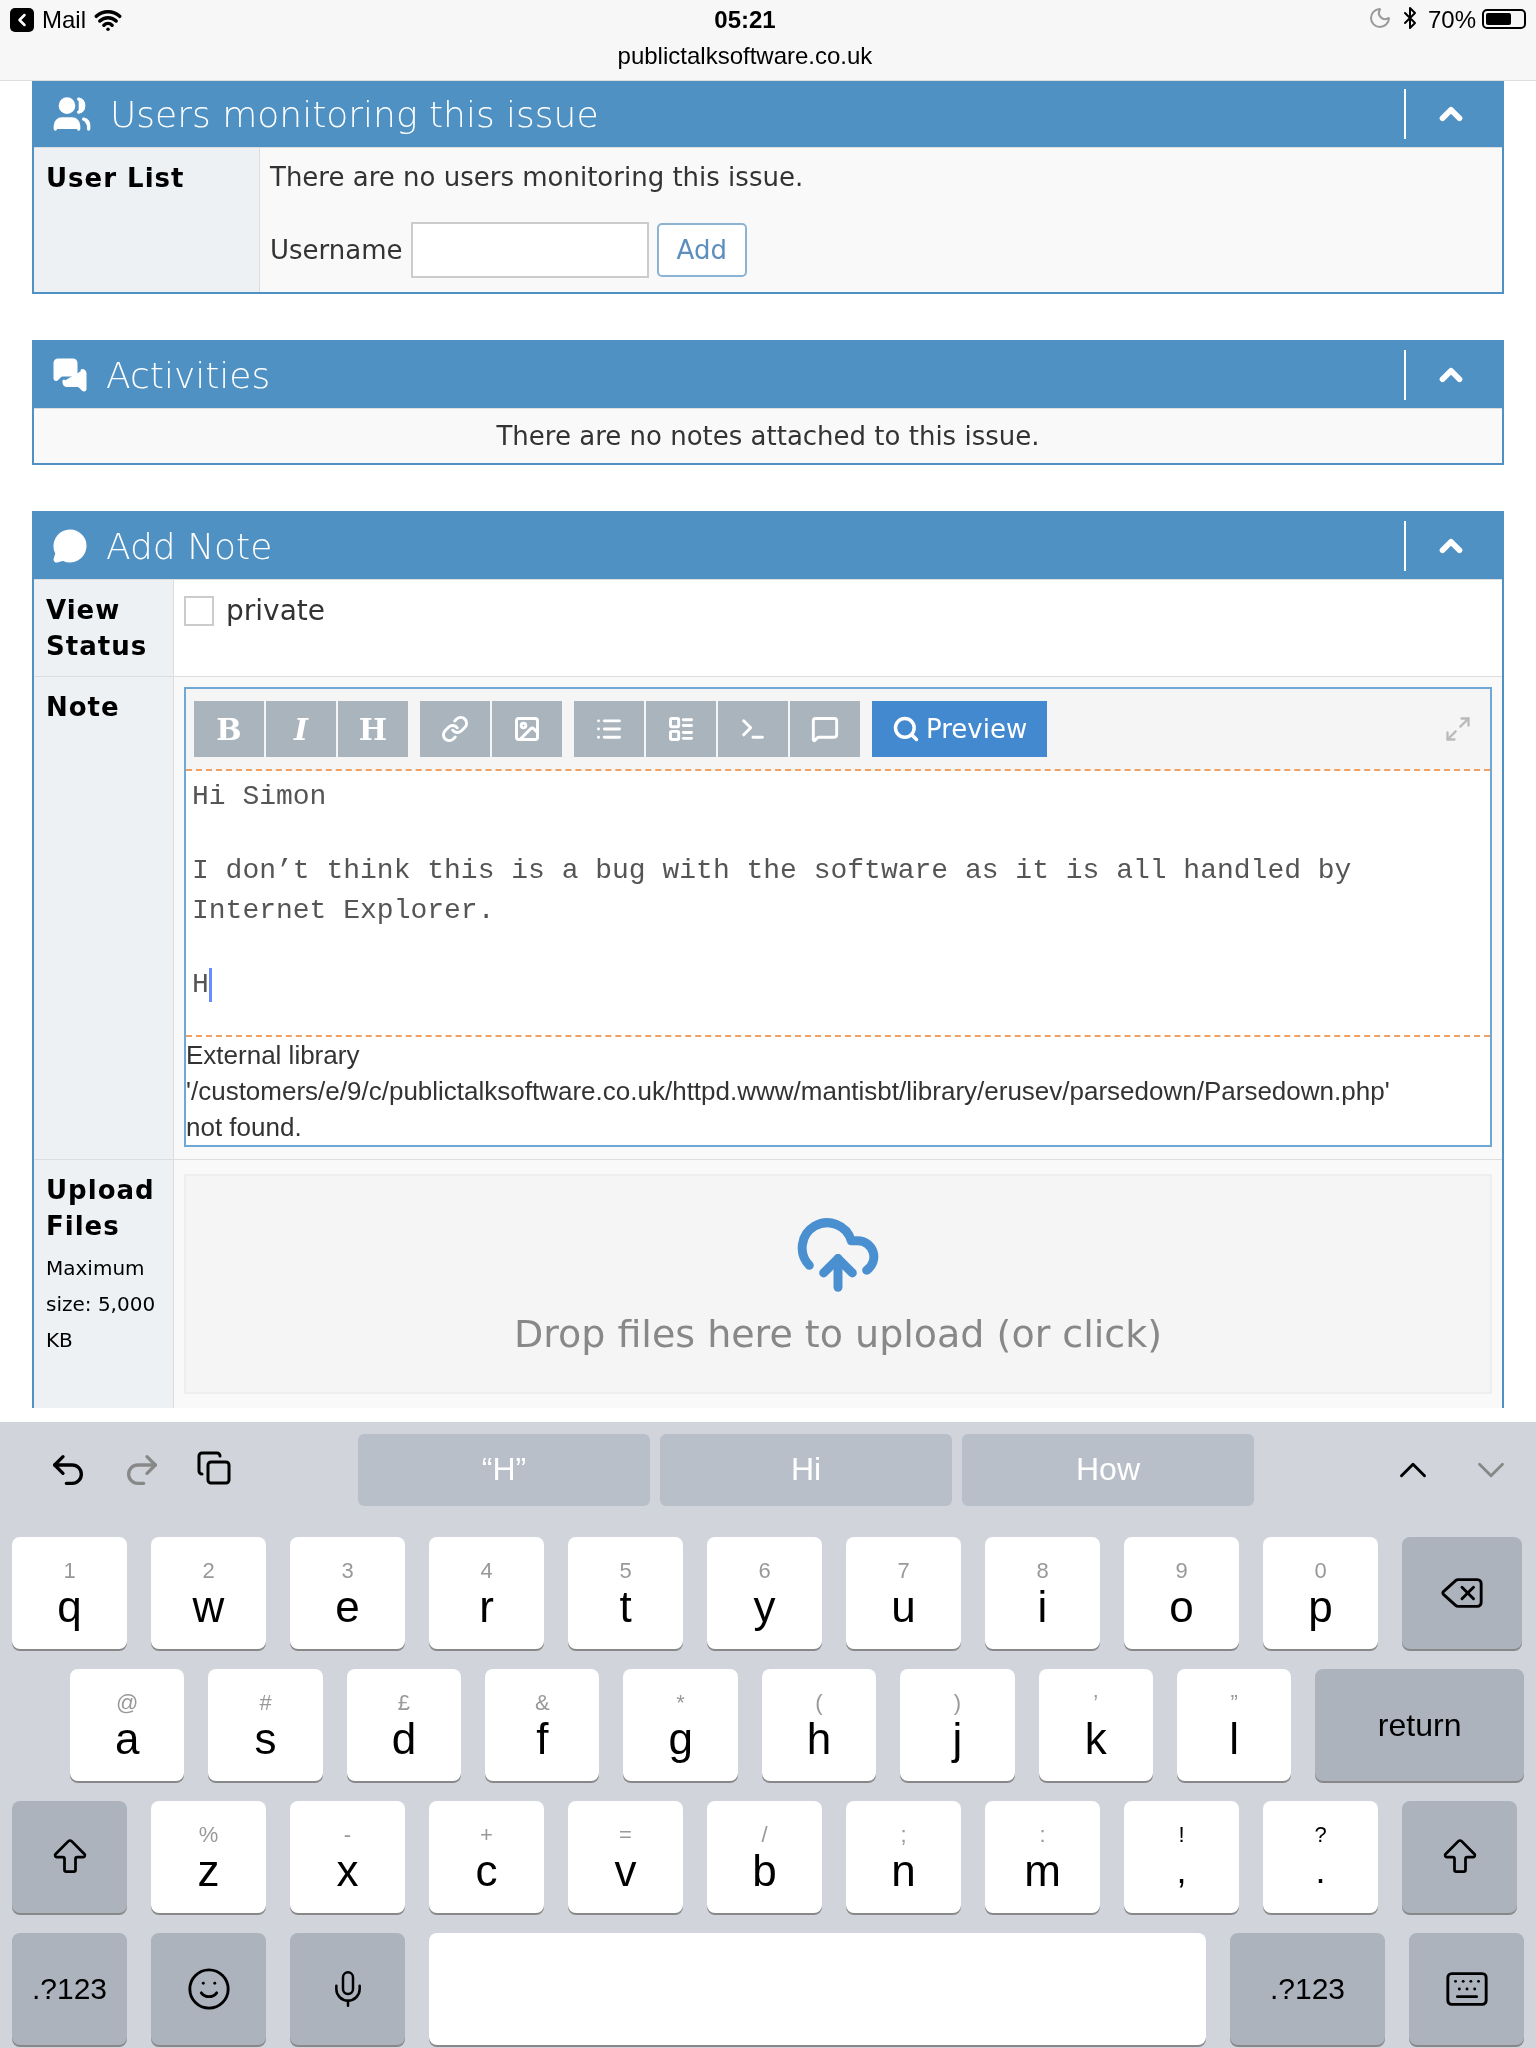 Image resolution: width=1536 pixels, height=2048 pixels. Describe the element at coordinates (116, 178) in the screenshot. I see `row-label: User List` at that location.